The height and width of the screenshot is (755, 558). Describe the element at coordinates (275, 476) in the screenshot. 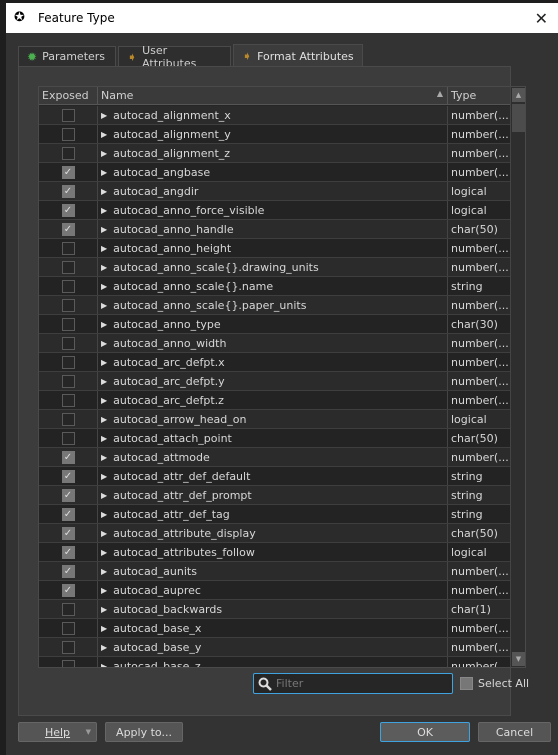

I see `table-row: ✓ ▶ autocad_attr_def_default string` at that location.